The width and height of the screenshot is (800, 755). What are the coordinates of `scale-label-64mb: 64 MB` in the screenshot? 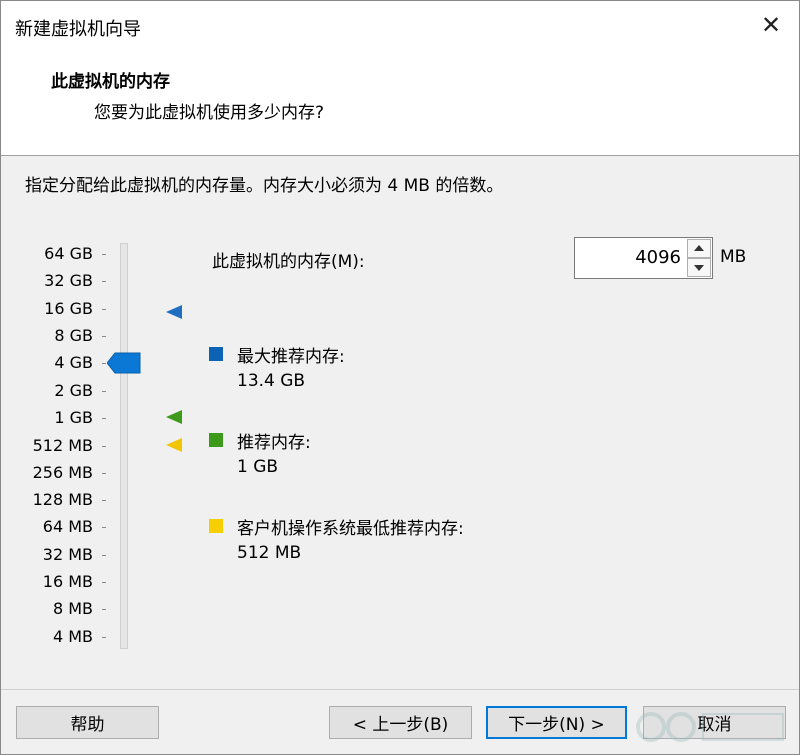 It's located at (67, 526).